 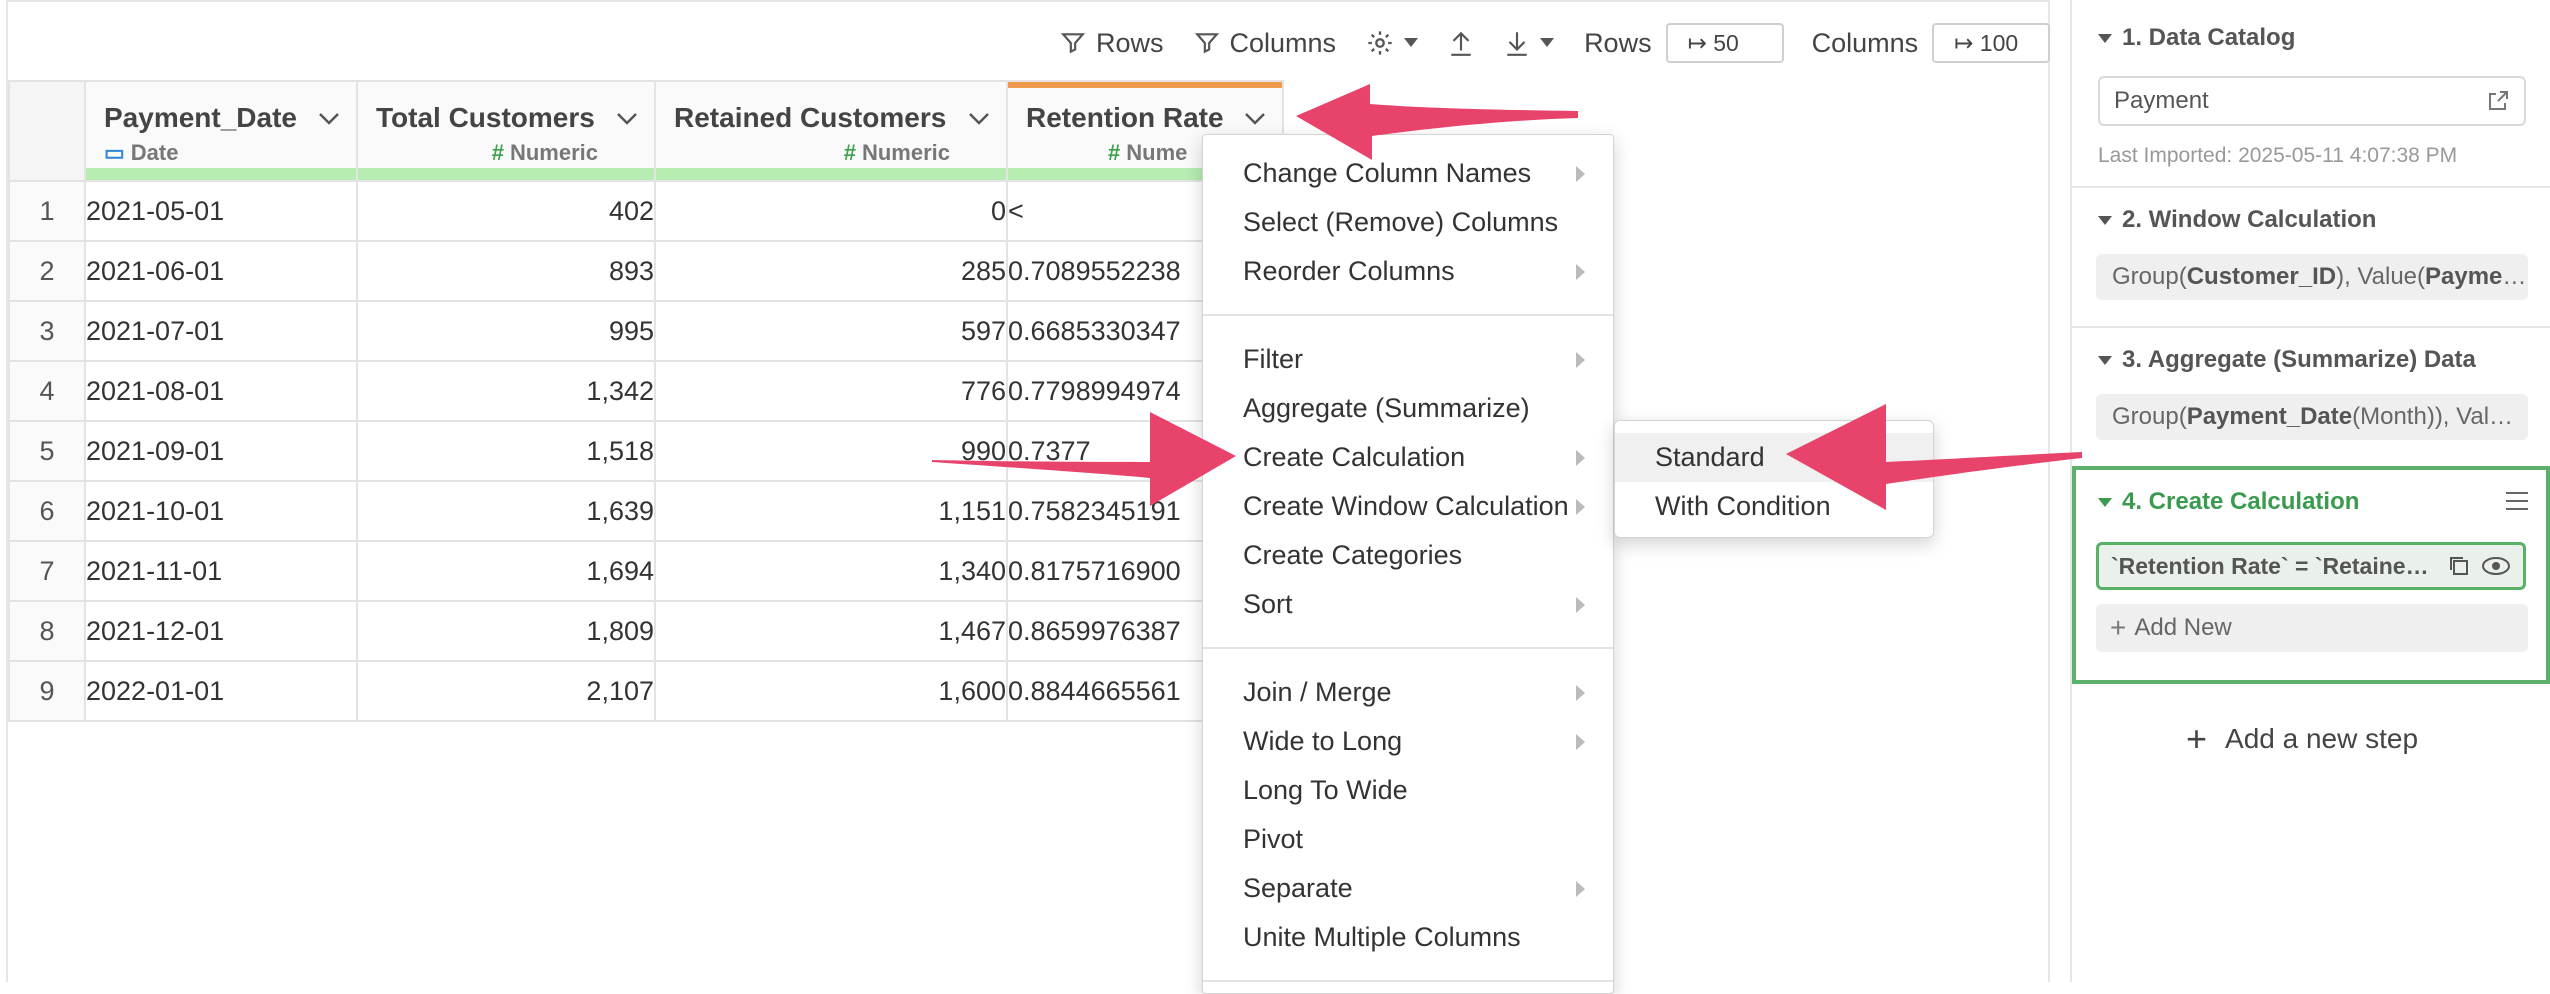 What do you see at coordinates (1437, 122) in the screenshot?
I see `arrow-to-column-chevron` at bounding box center [1437, 122].